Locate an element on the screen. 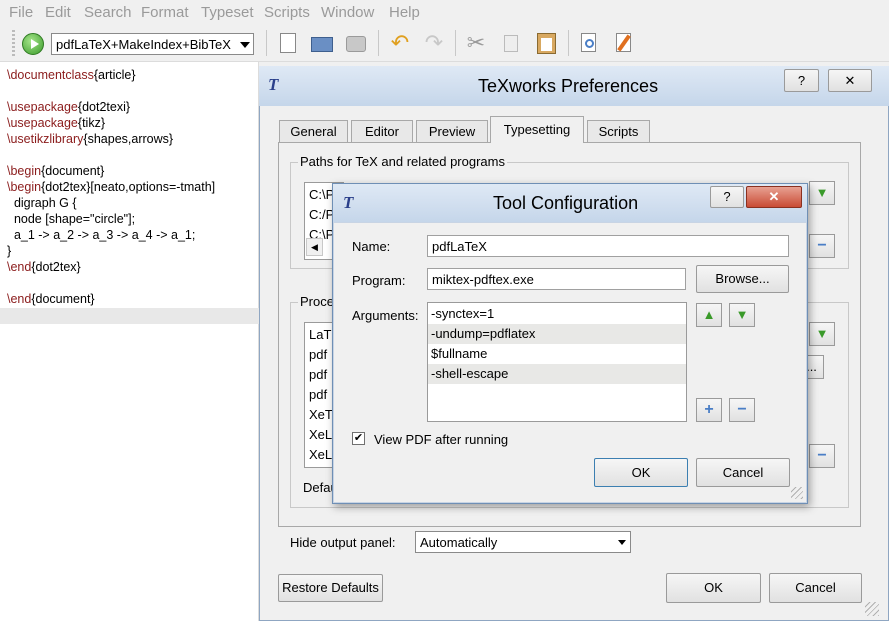 This screenshot has height=621, width=889. menu-format: Format is located at coordinates (165, 12).